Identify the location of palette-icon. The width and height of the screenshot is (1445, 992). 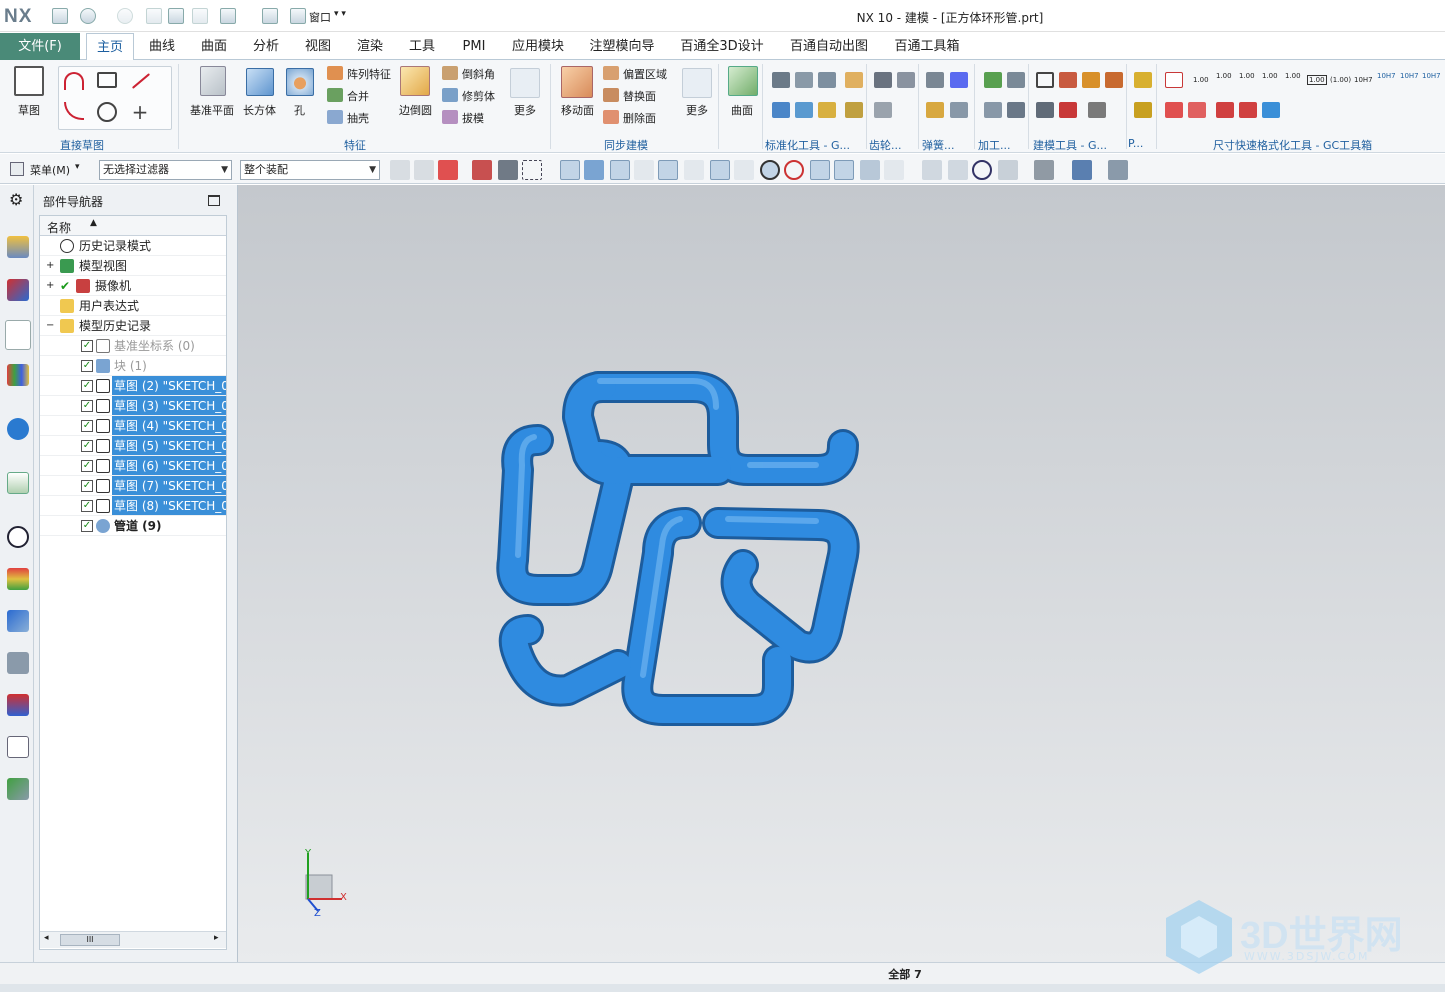
(18, 579).